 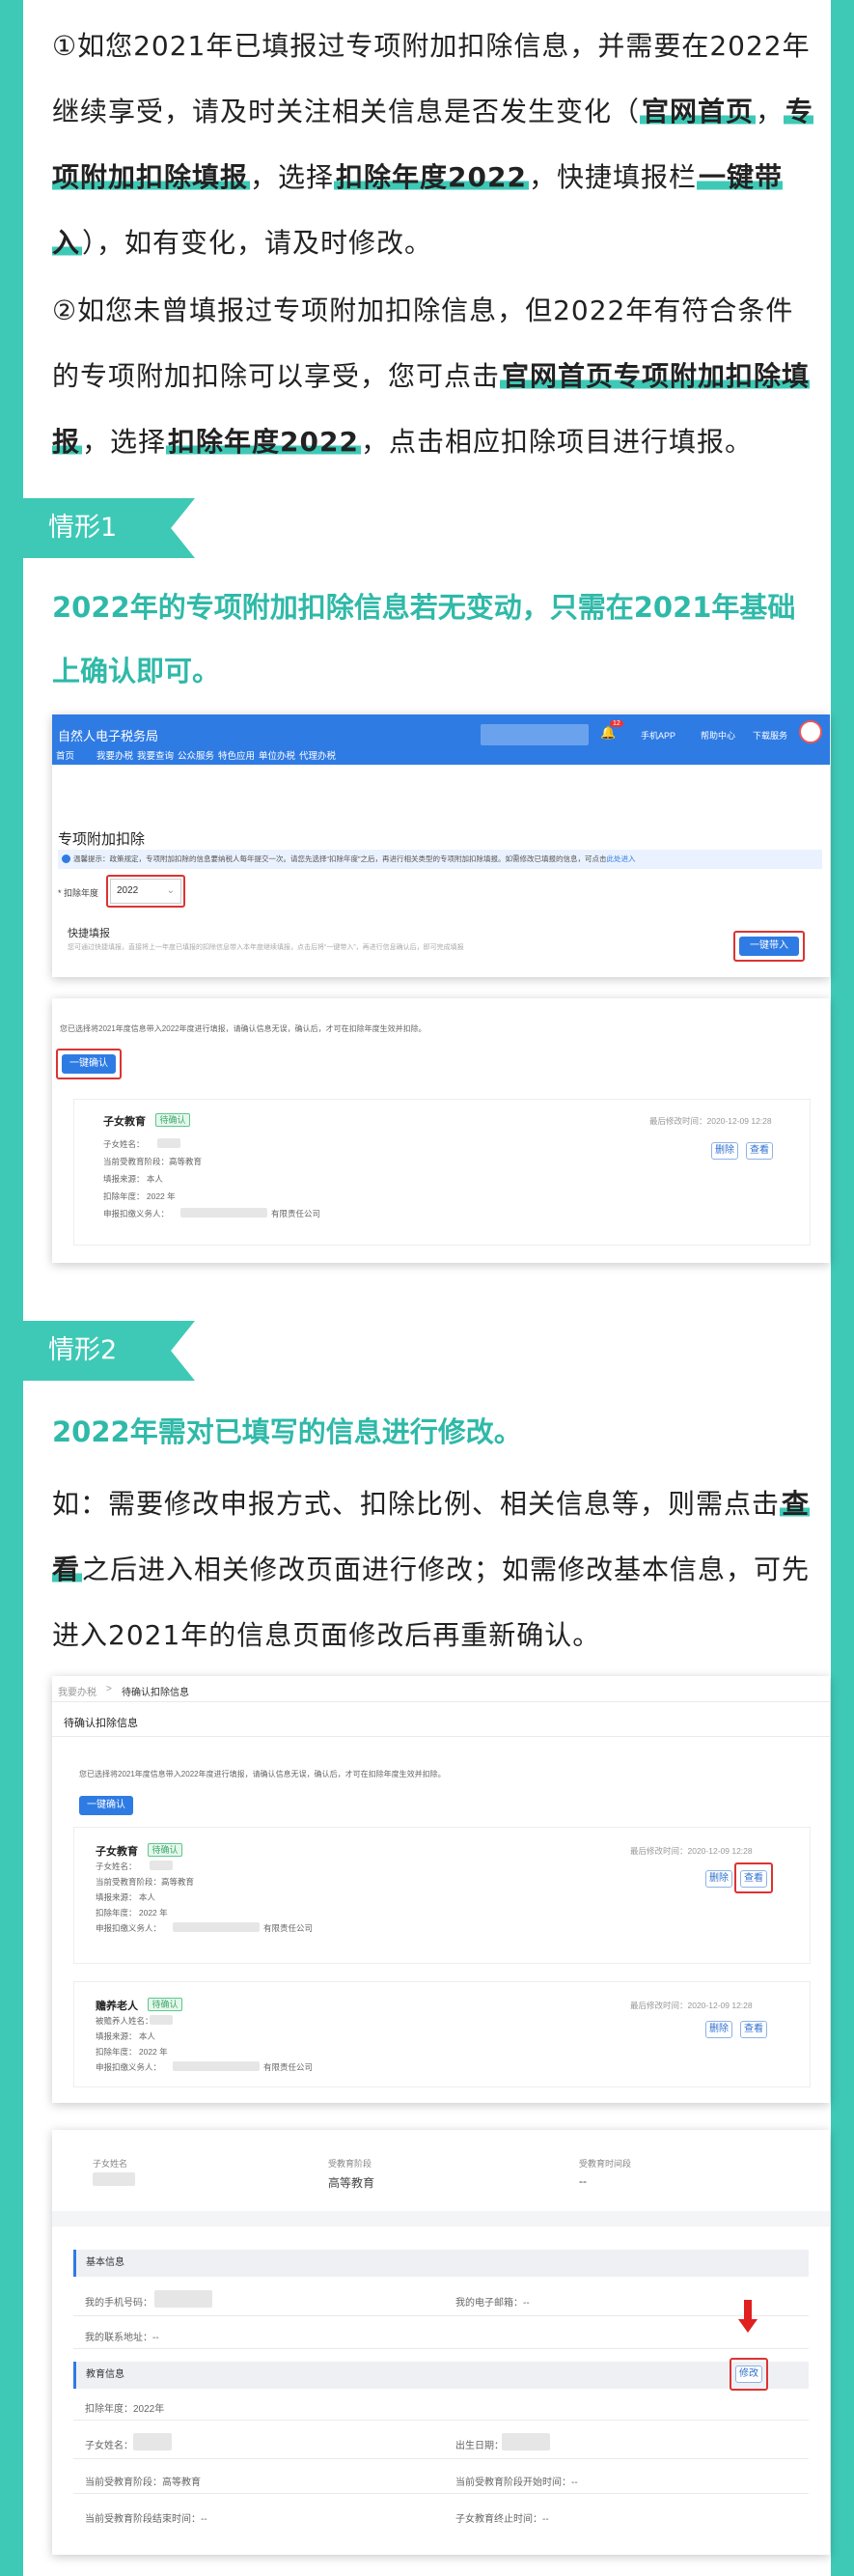 I want to click on email-label: 我的电子邮箱：--, so click(x=492, y=2304).